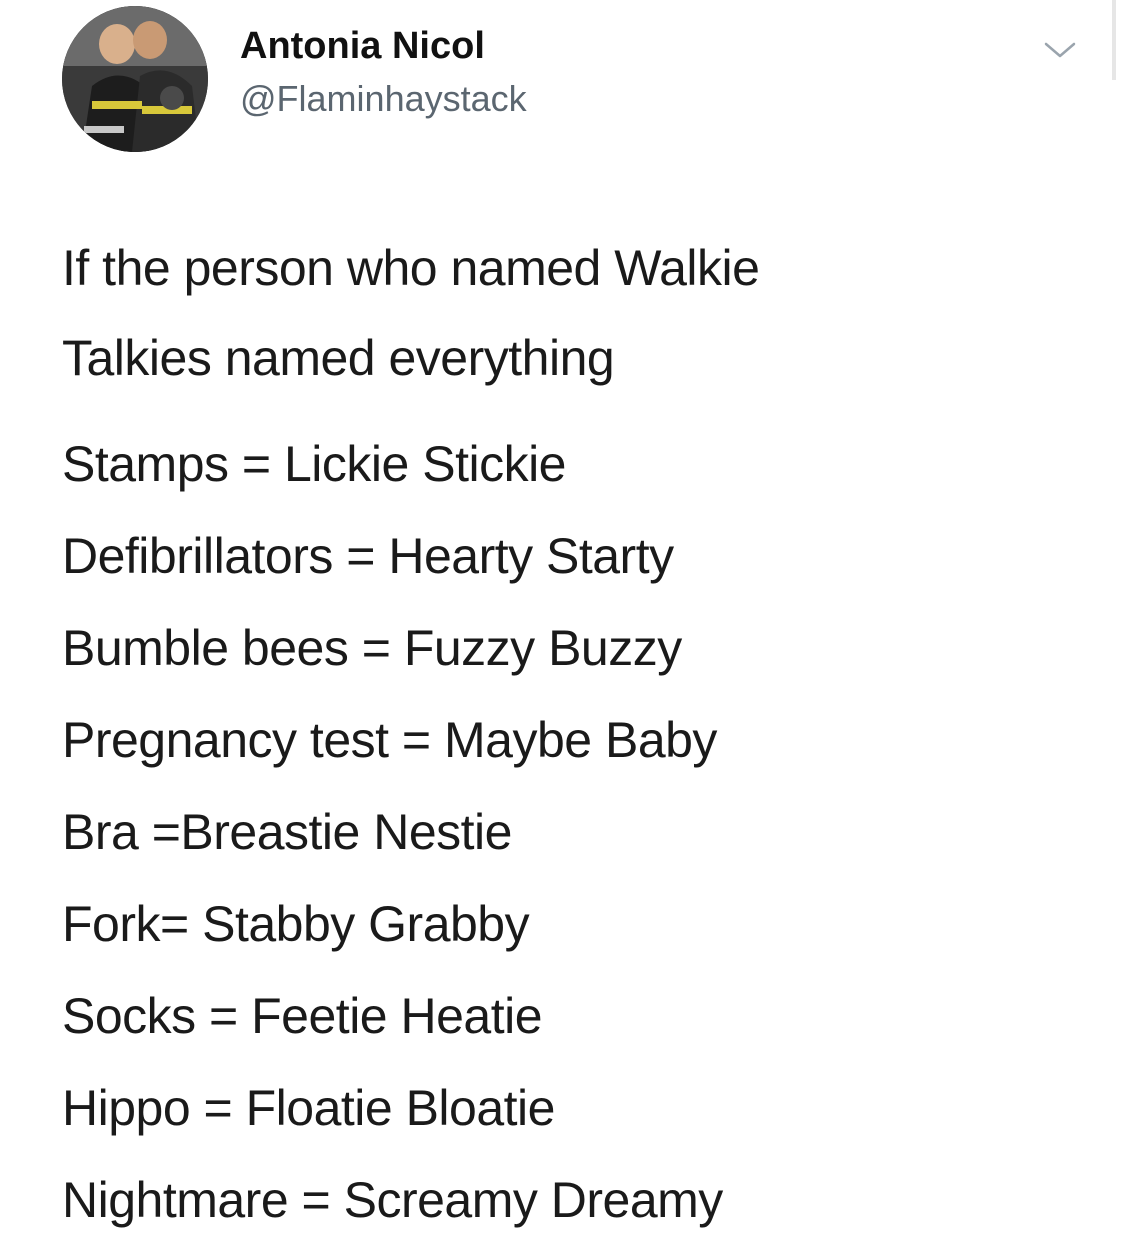 The width and height of the screenshot is (1125, 1258). I want to click on tweet-intro-line: Talkies named everything, so click(338, 358).